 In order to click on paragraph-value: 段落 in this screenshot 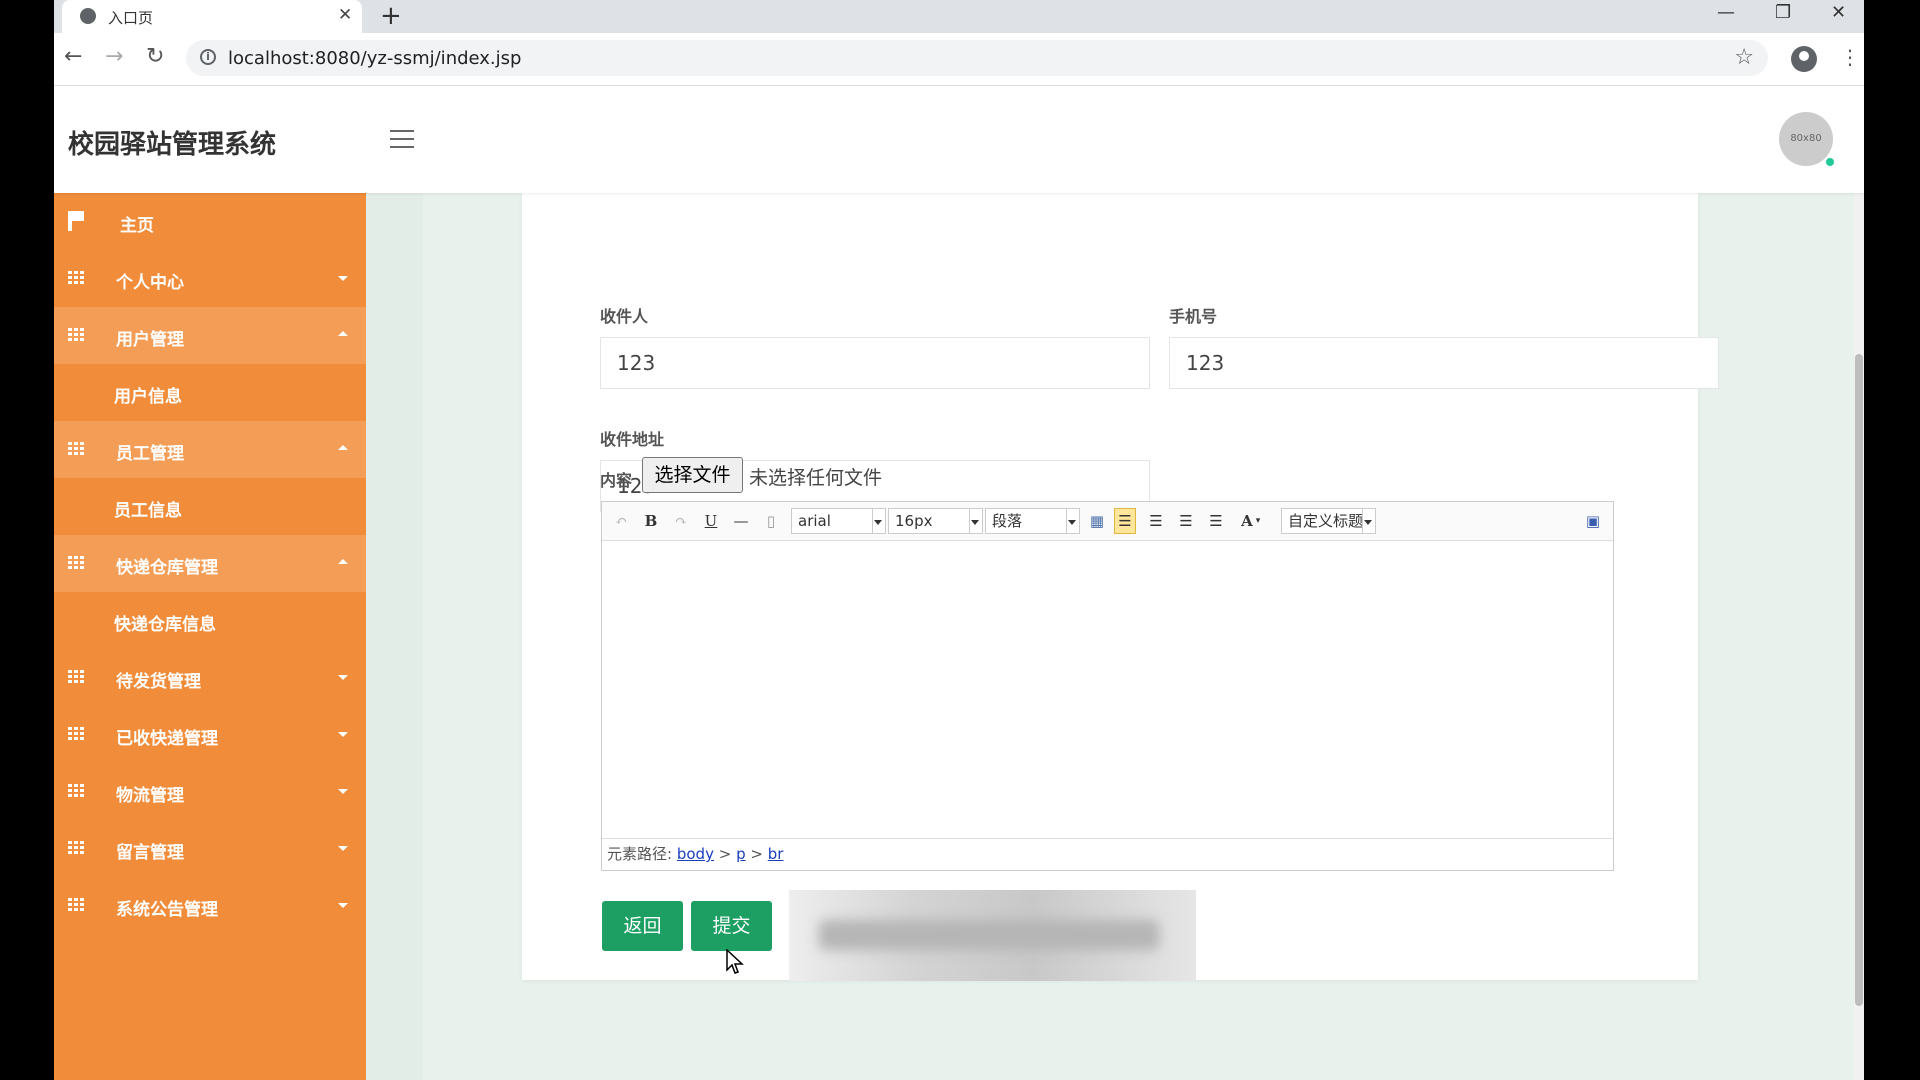, I will do `click(1007, 521)`.